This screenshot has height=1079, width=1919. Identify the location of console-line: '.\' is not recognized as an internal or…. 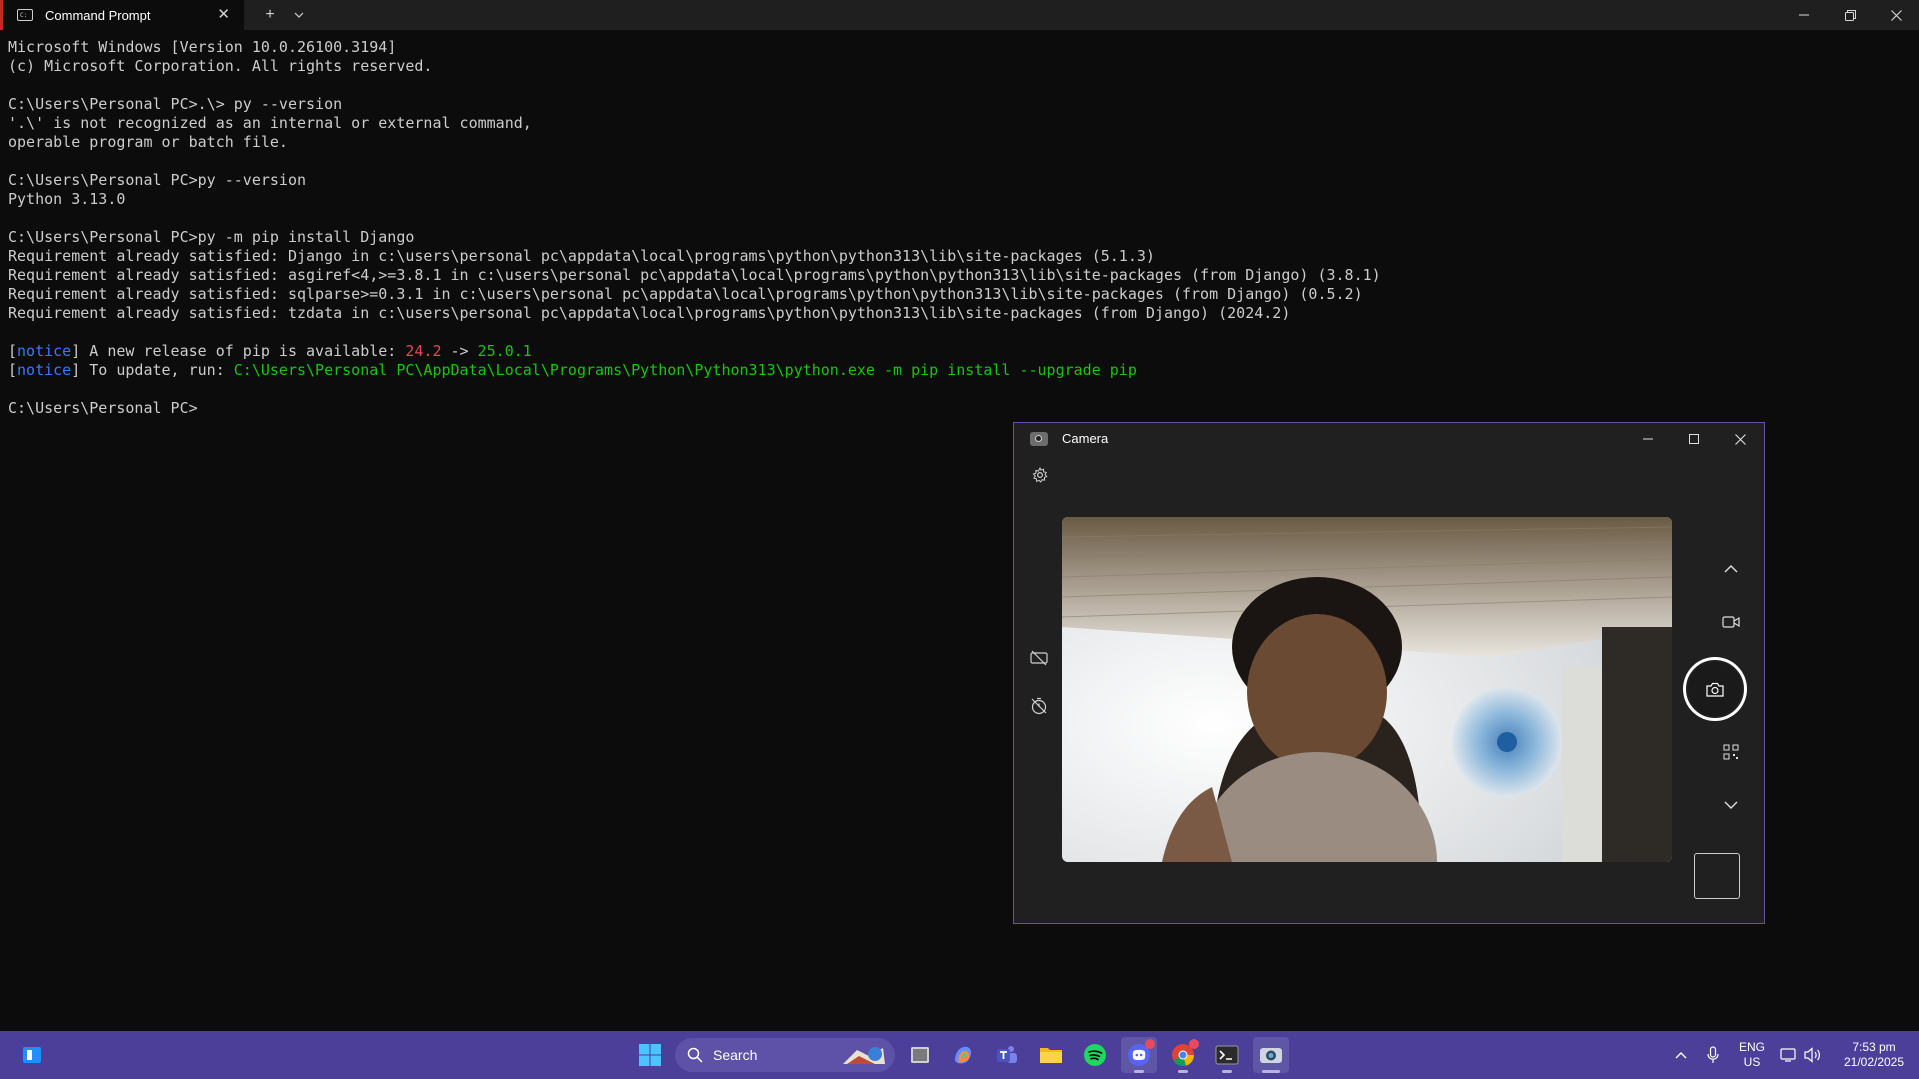
(270, 123).